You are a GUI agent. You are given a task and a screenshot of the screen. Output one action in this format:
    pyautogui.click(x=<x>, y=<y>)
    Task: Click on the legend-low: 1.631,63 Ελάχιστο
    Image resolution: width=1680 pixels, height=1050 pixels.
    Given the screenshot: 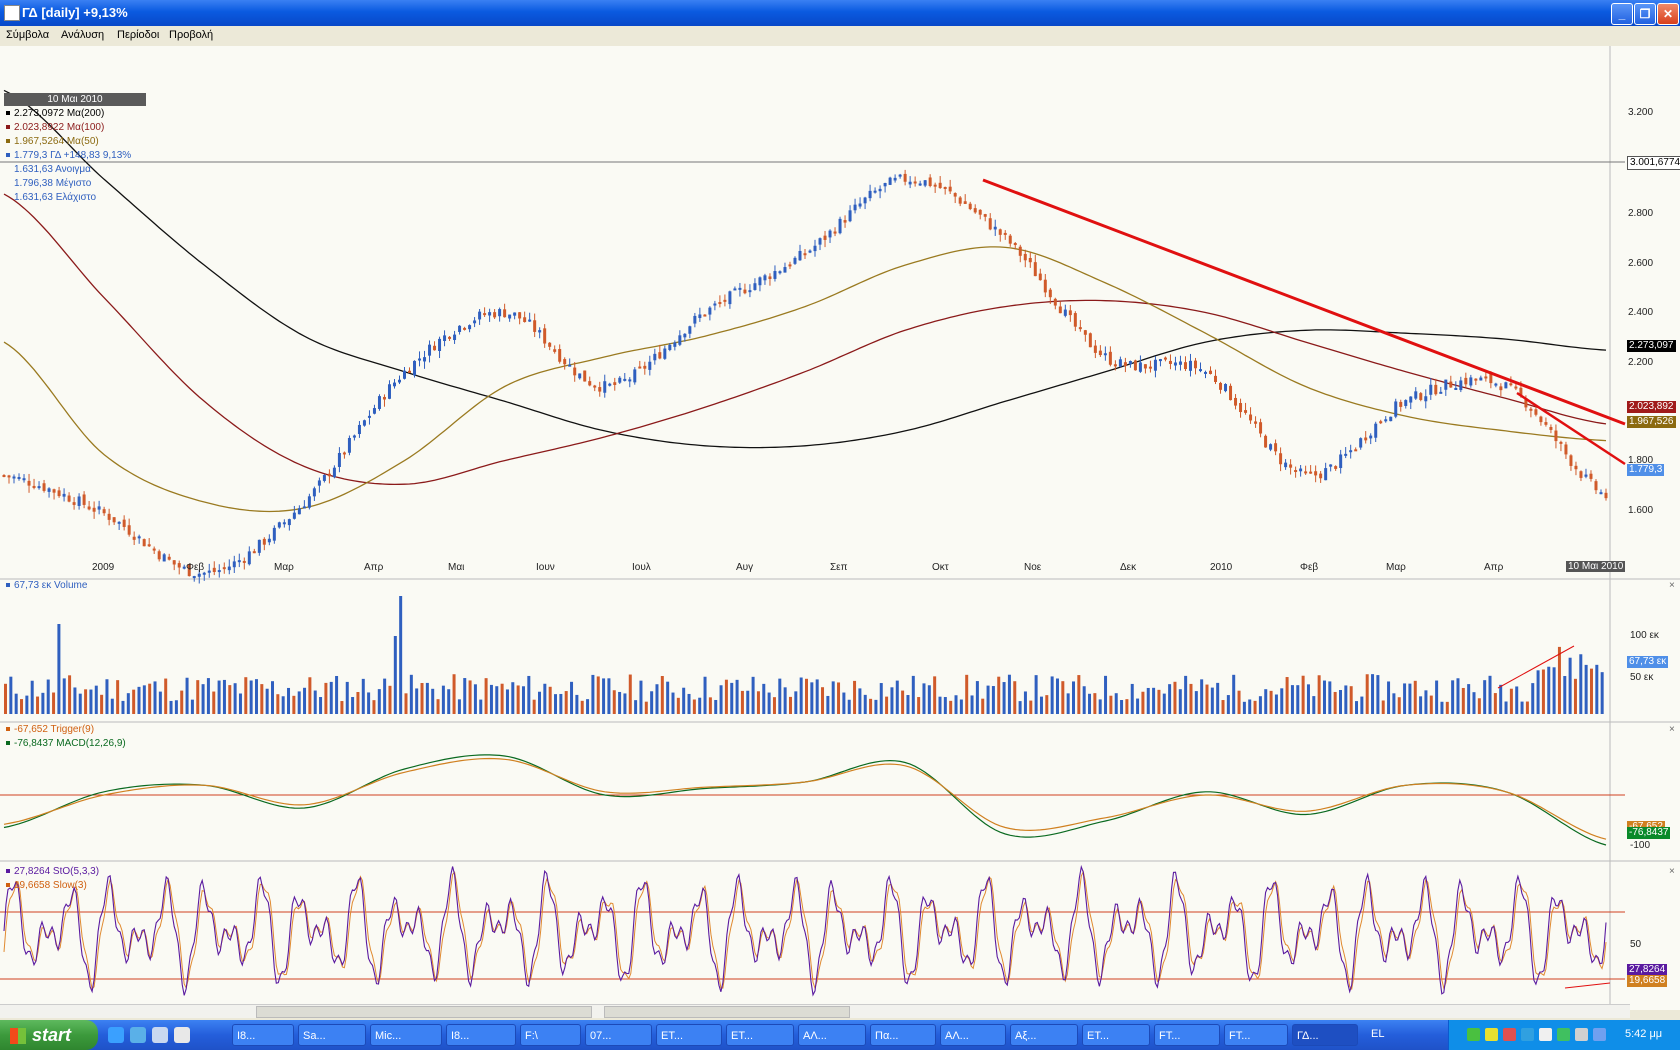 What is the action you would take?
    pyautogui.click(x=55, y=197)
    